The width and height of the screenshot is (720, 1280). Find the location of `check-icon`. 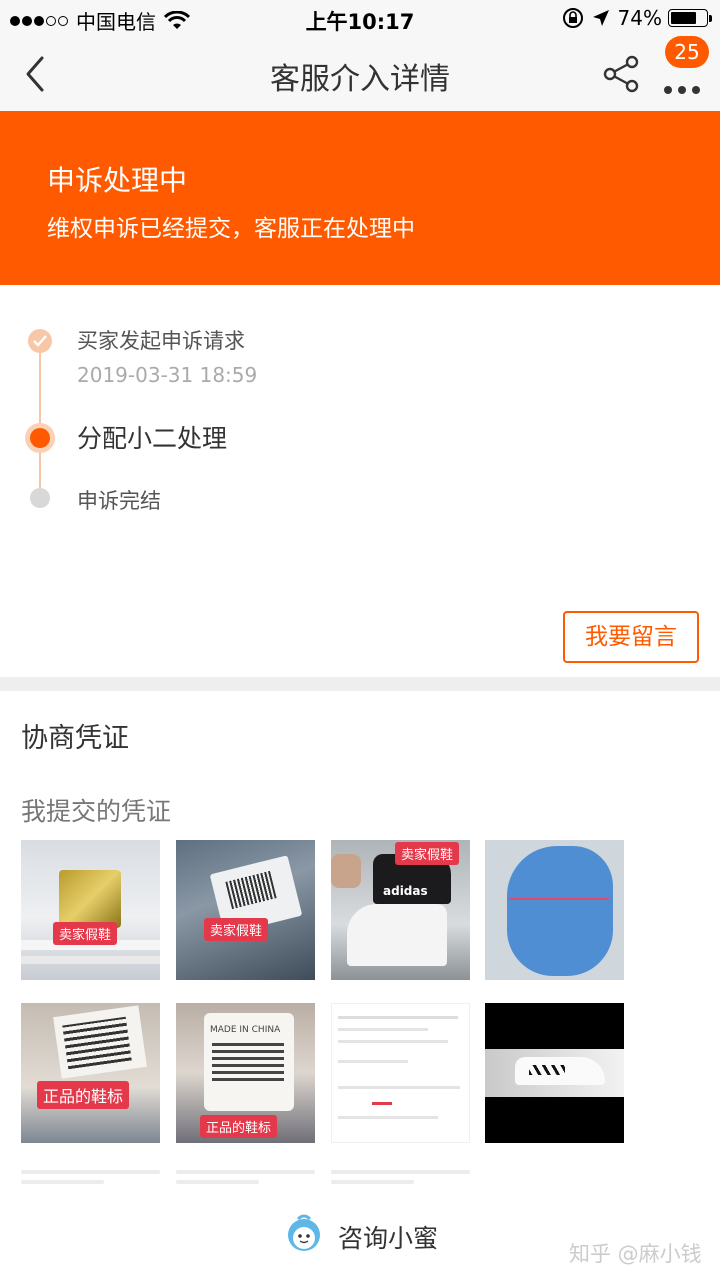

check-icon is located at coordinates (40, 341).